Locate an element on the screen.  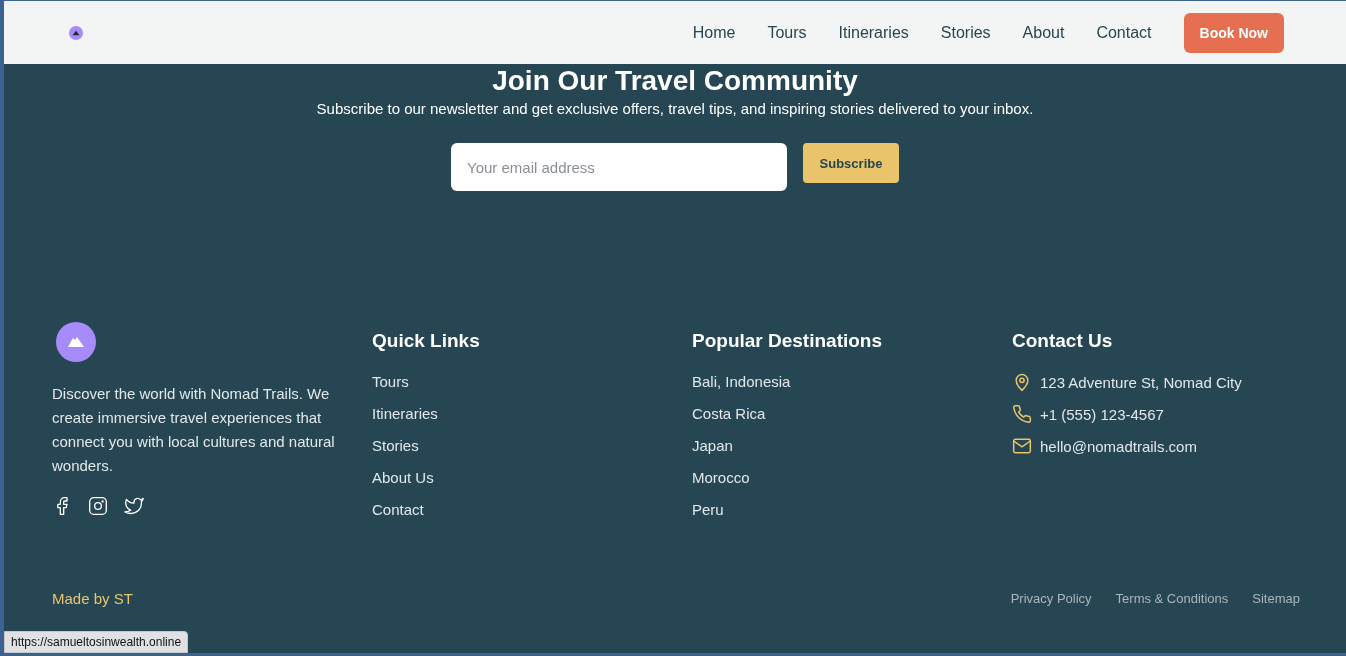
legal-link: Terms & Conditions is located at coordinates (1172, 598).